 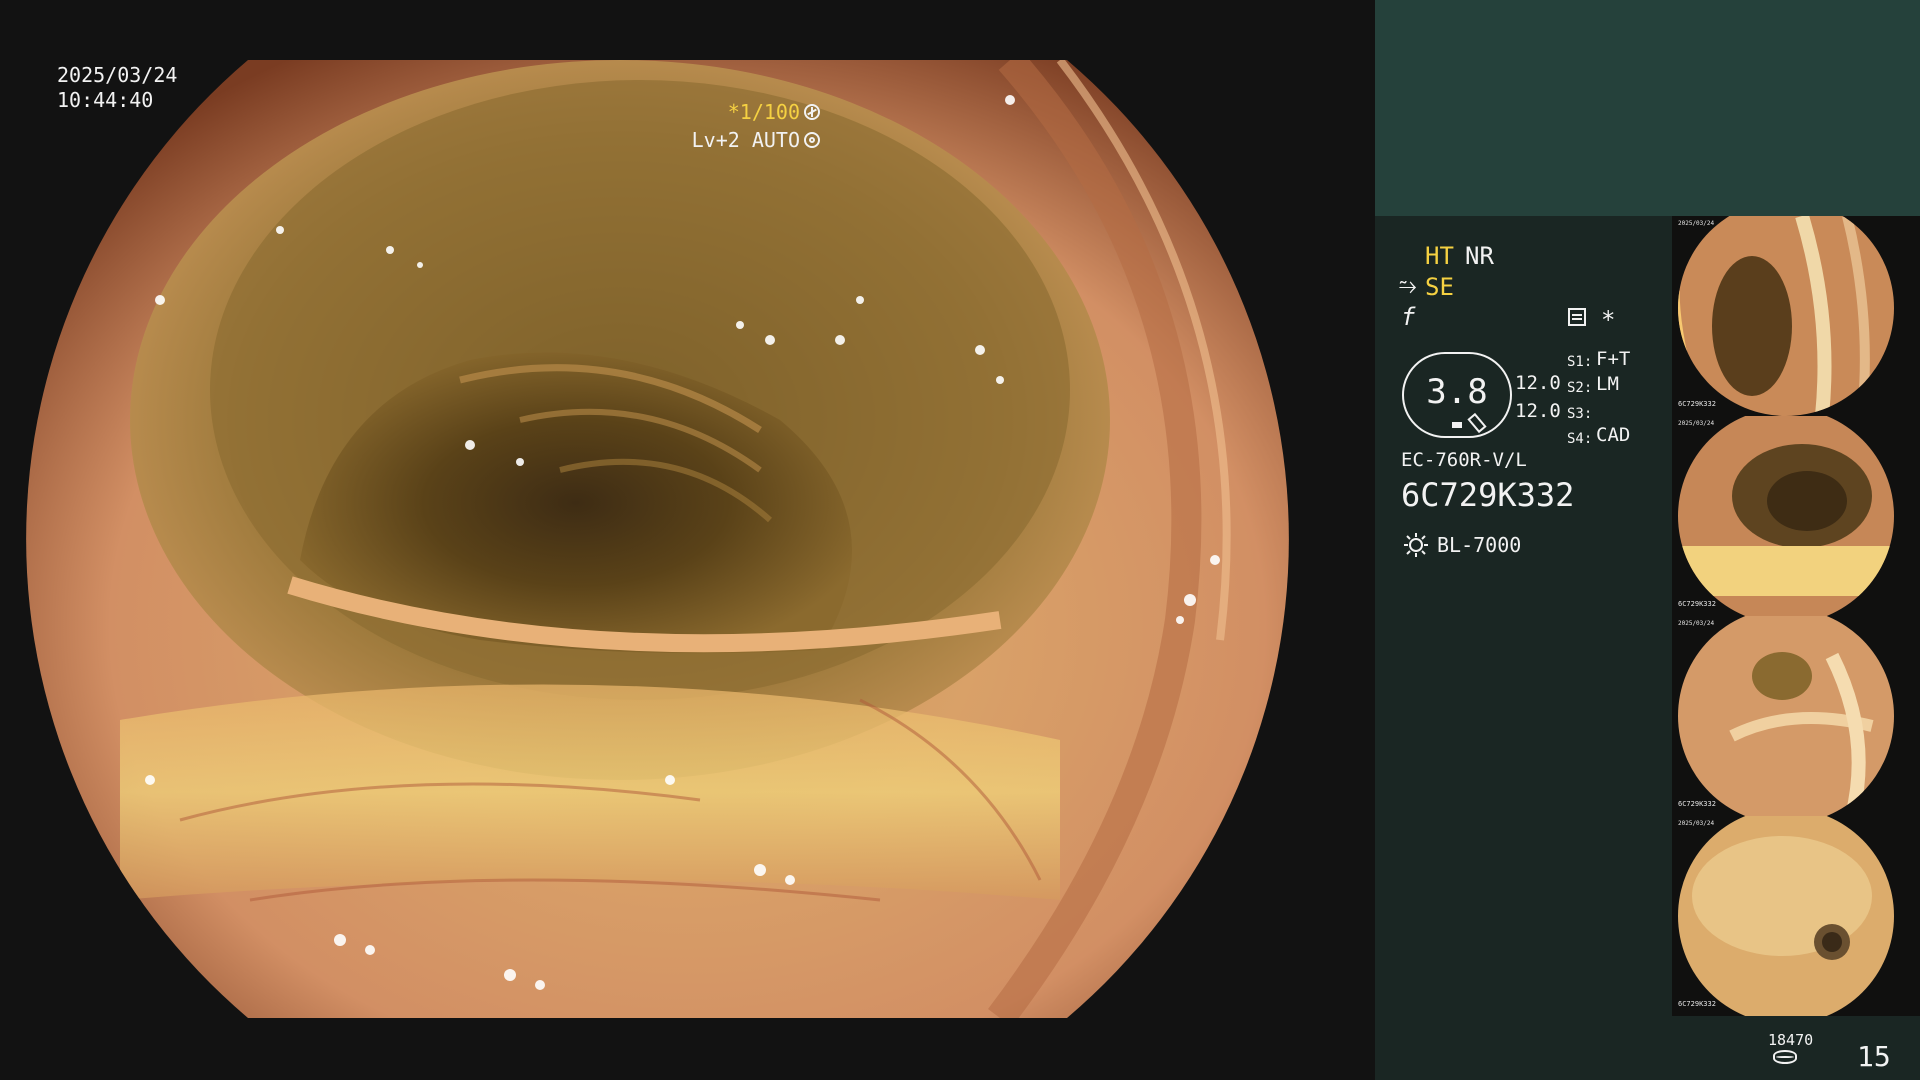 I want to click on aperture-icon, so click(x=812, y=112).